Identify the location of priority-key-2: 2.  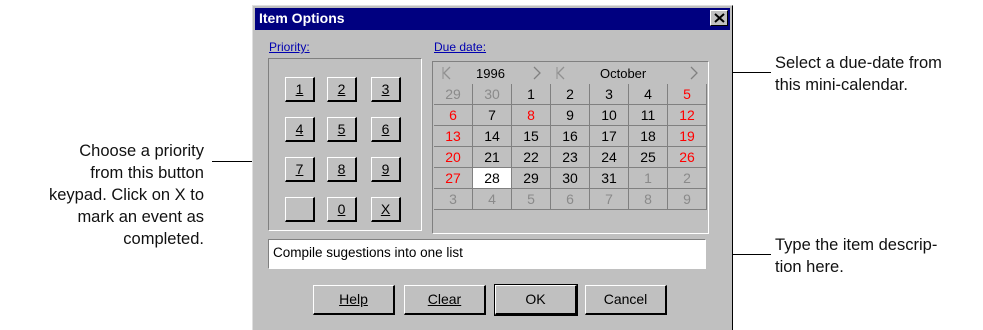
(342, 89).